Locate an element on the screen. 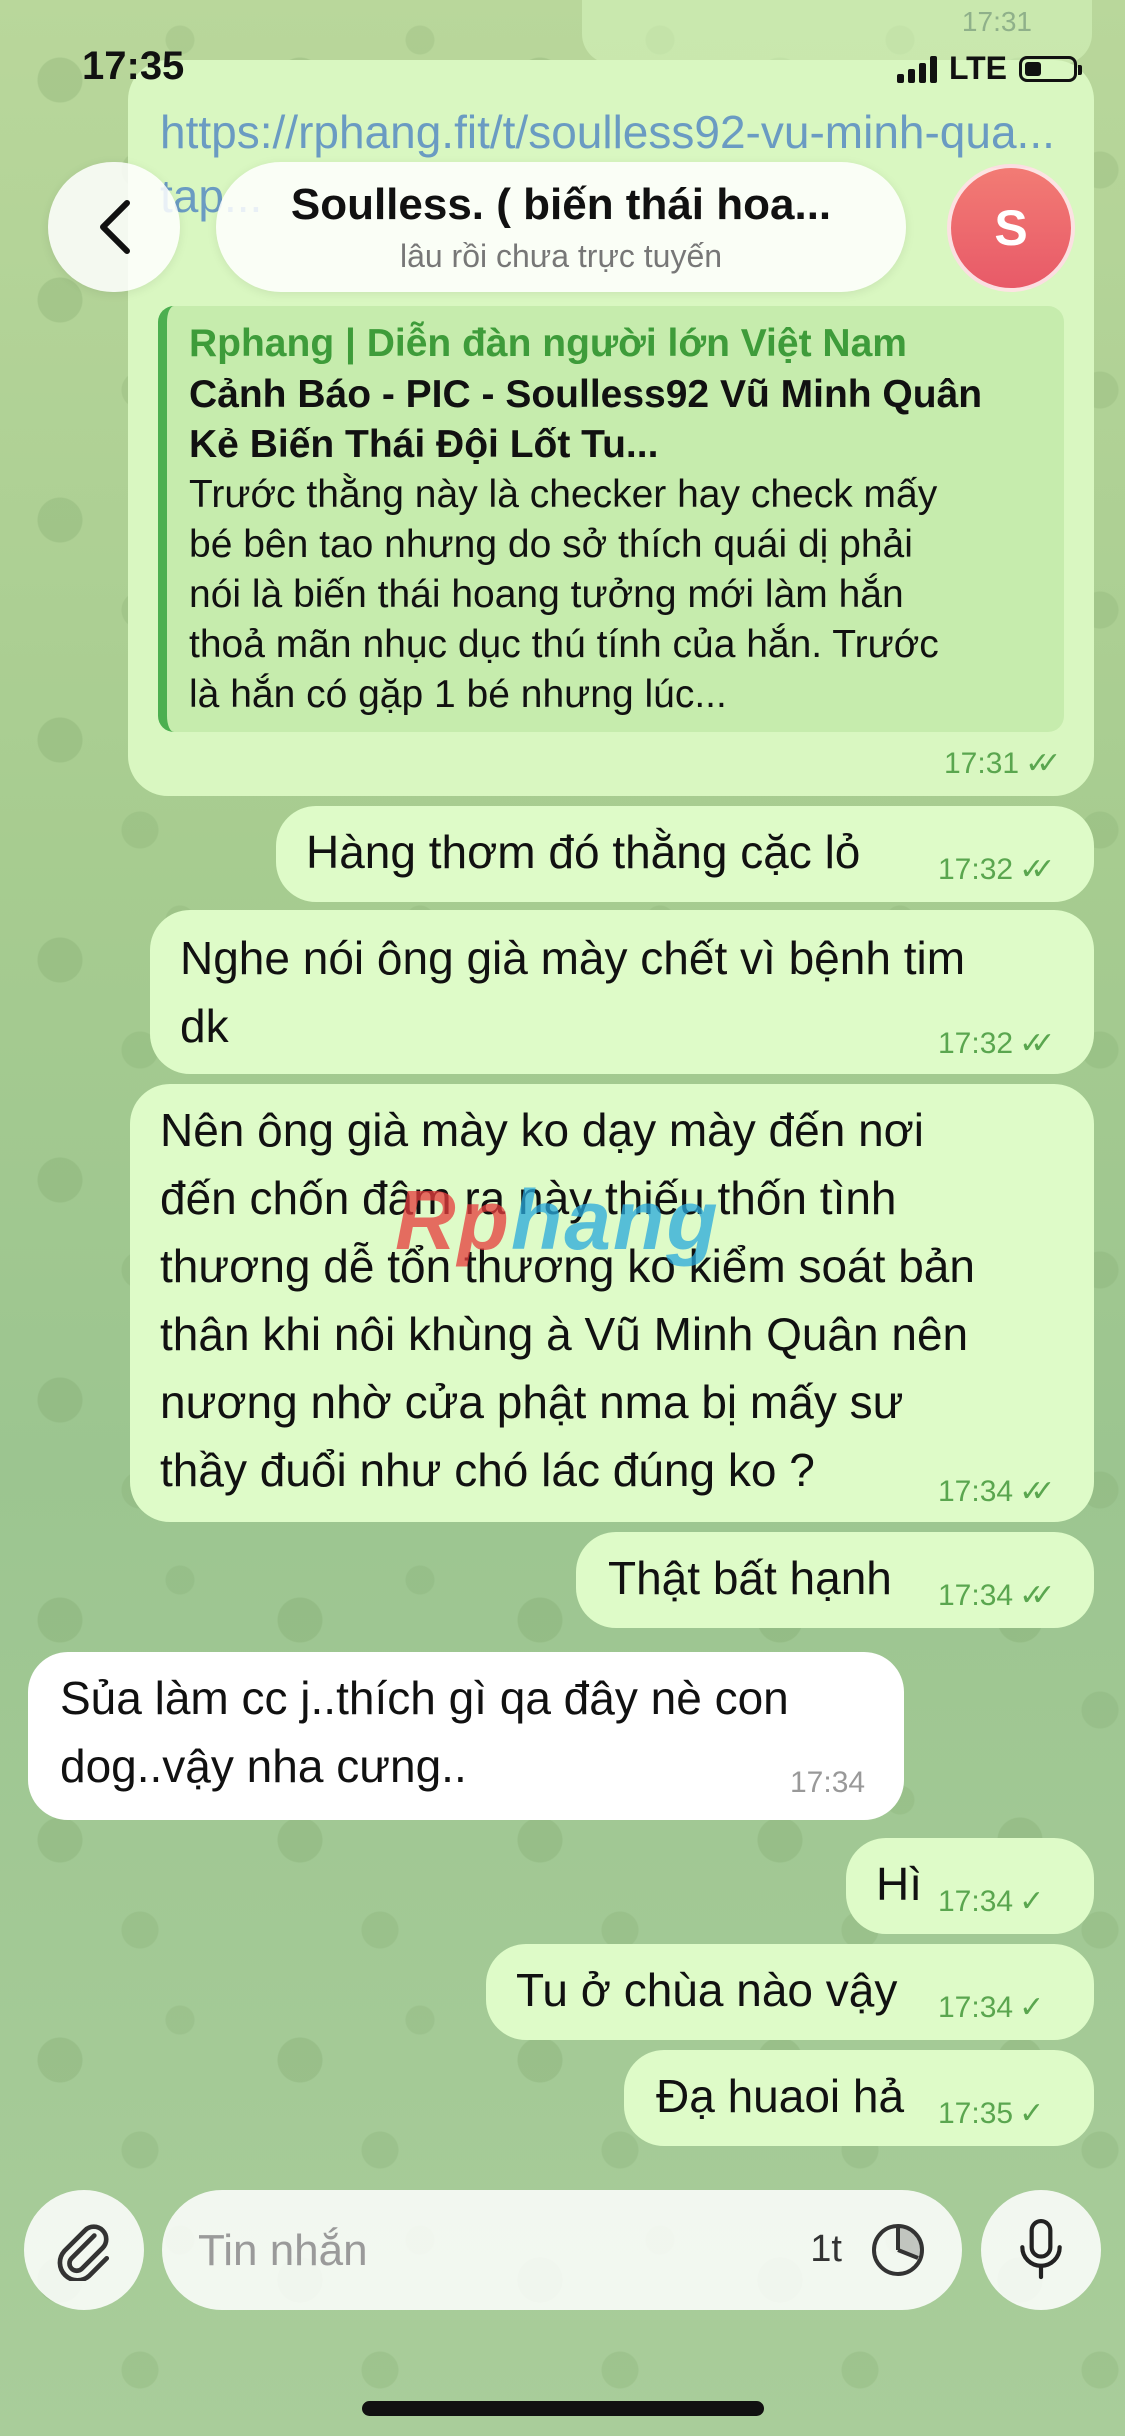 The height and width of the screenshot is (2436, 1125). chevron-left-icon is located at coordinates (115, 227).